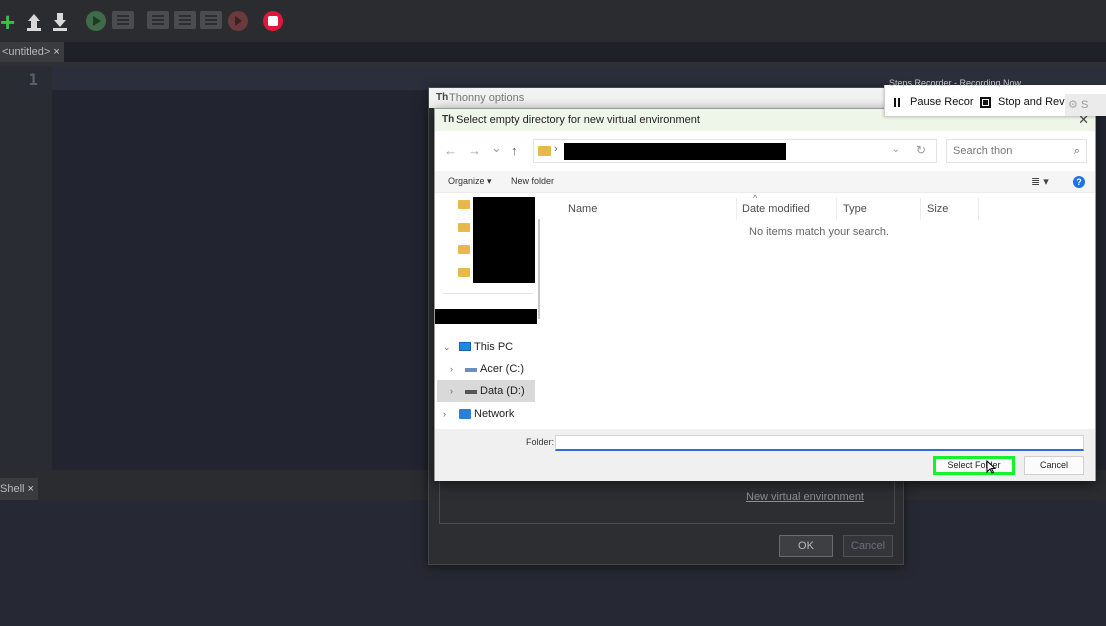  I want to click on options-titlebar: Th Thonny options, so click(666, 98).